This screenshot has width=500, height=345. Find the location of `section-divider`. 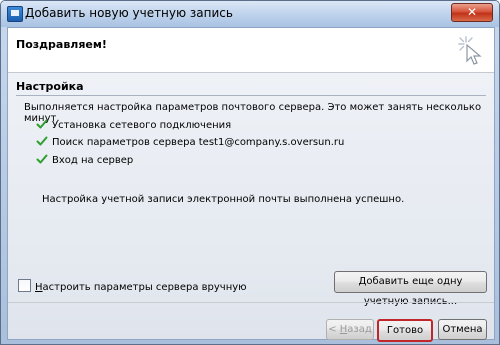

section-divider is located at coordinates (251, 95).